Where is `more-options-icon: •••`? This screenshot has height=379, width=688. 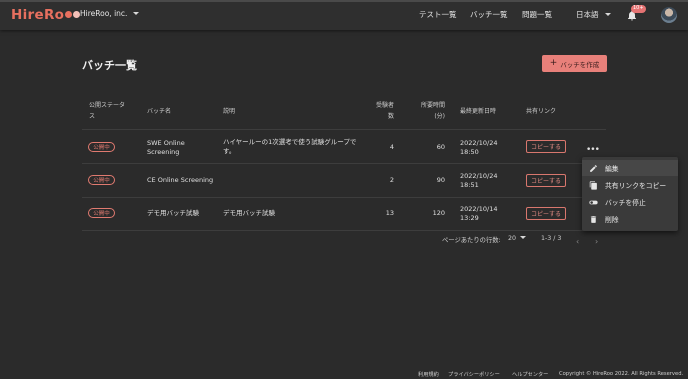
more-options-icon: ••• is located at coordinates (593, 150).